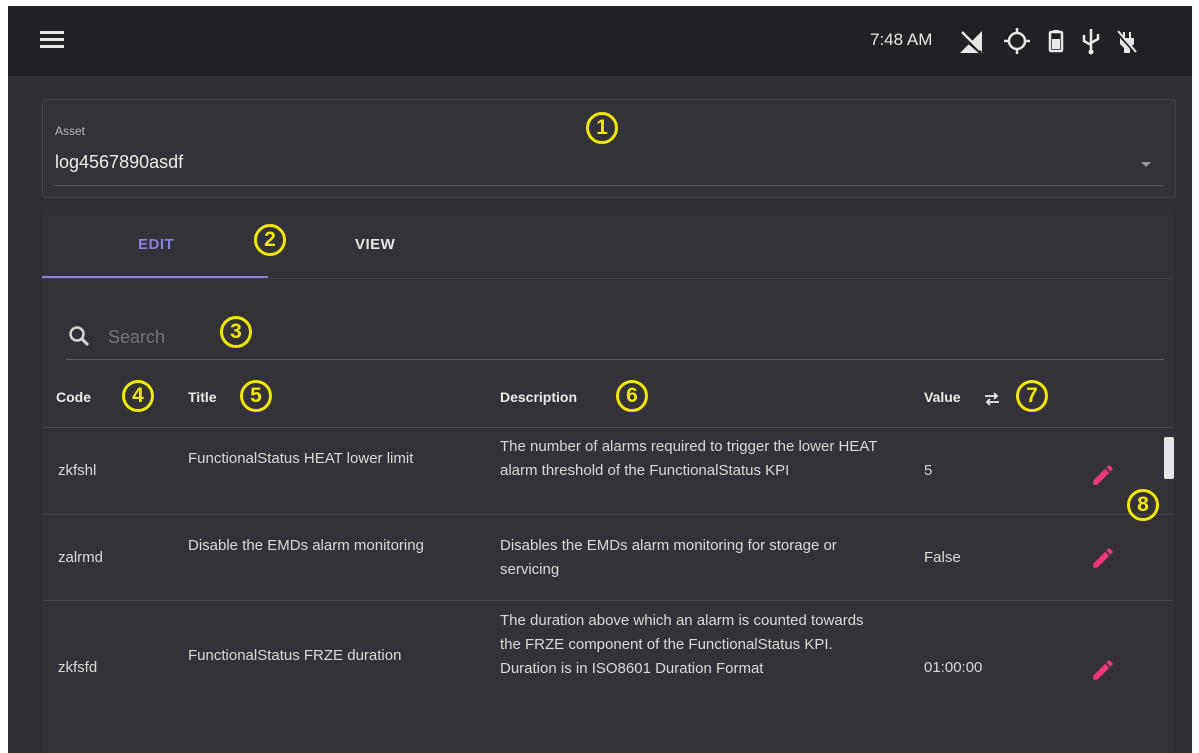 The height and width of the screenshot is (753, 1199). Describe the element at coordinates (953, 667) in the screenshot. I see `cell-value: 01:00:00` at that location.